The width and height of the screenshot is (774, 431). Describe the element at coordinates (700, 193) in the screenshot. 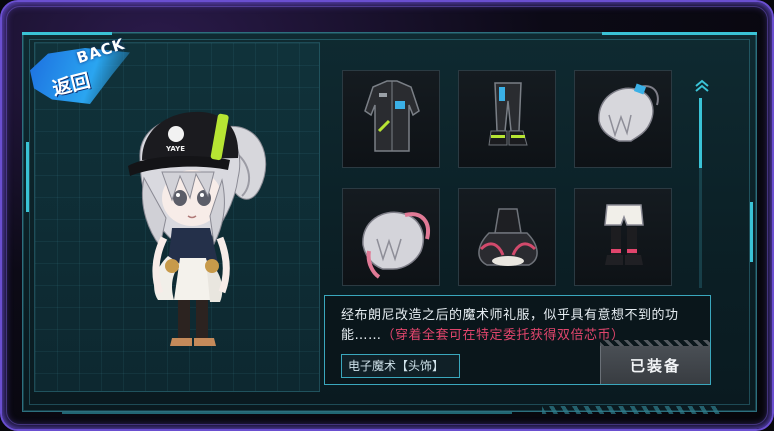

I see `item-list-scrollbar` at that location.